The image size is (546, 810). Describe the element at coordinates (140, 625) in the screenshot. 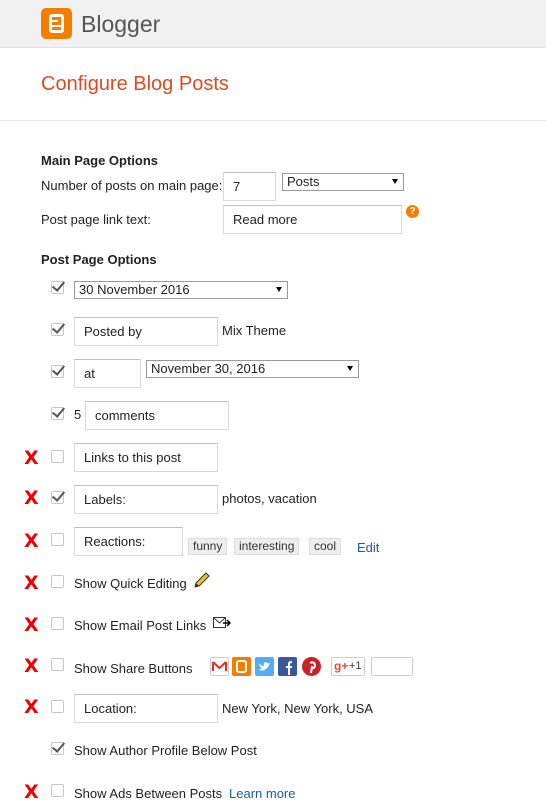

I see `email-links-label: Show Email Post Links` at that location.